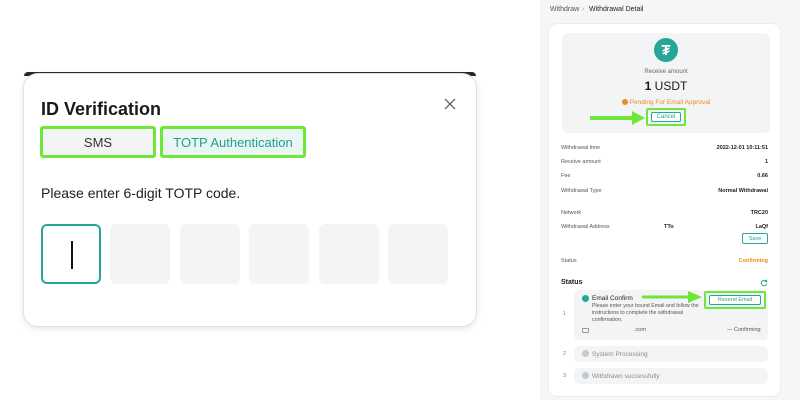 The width and height of the screenshot is (800, 400). Describe the element at coordinates (666, 72) in the screenshot. I see `receive-amount-label: Receive amount` at that location.